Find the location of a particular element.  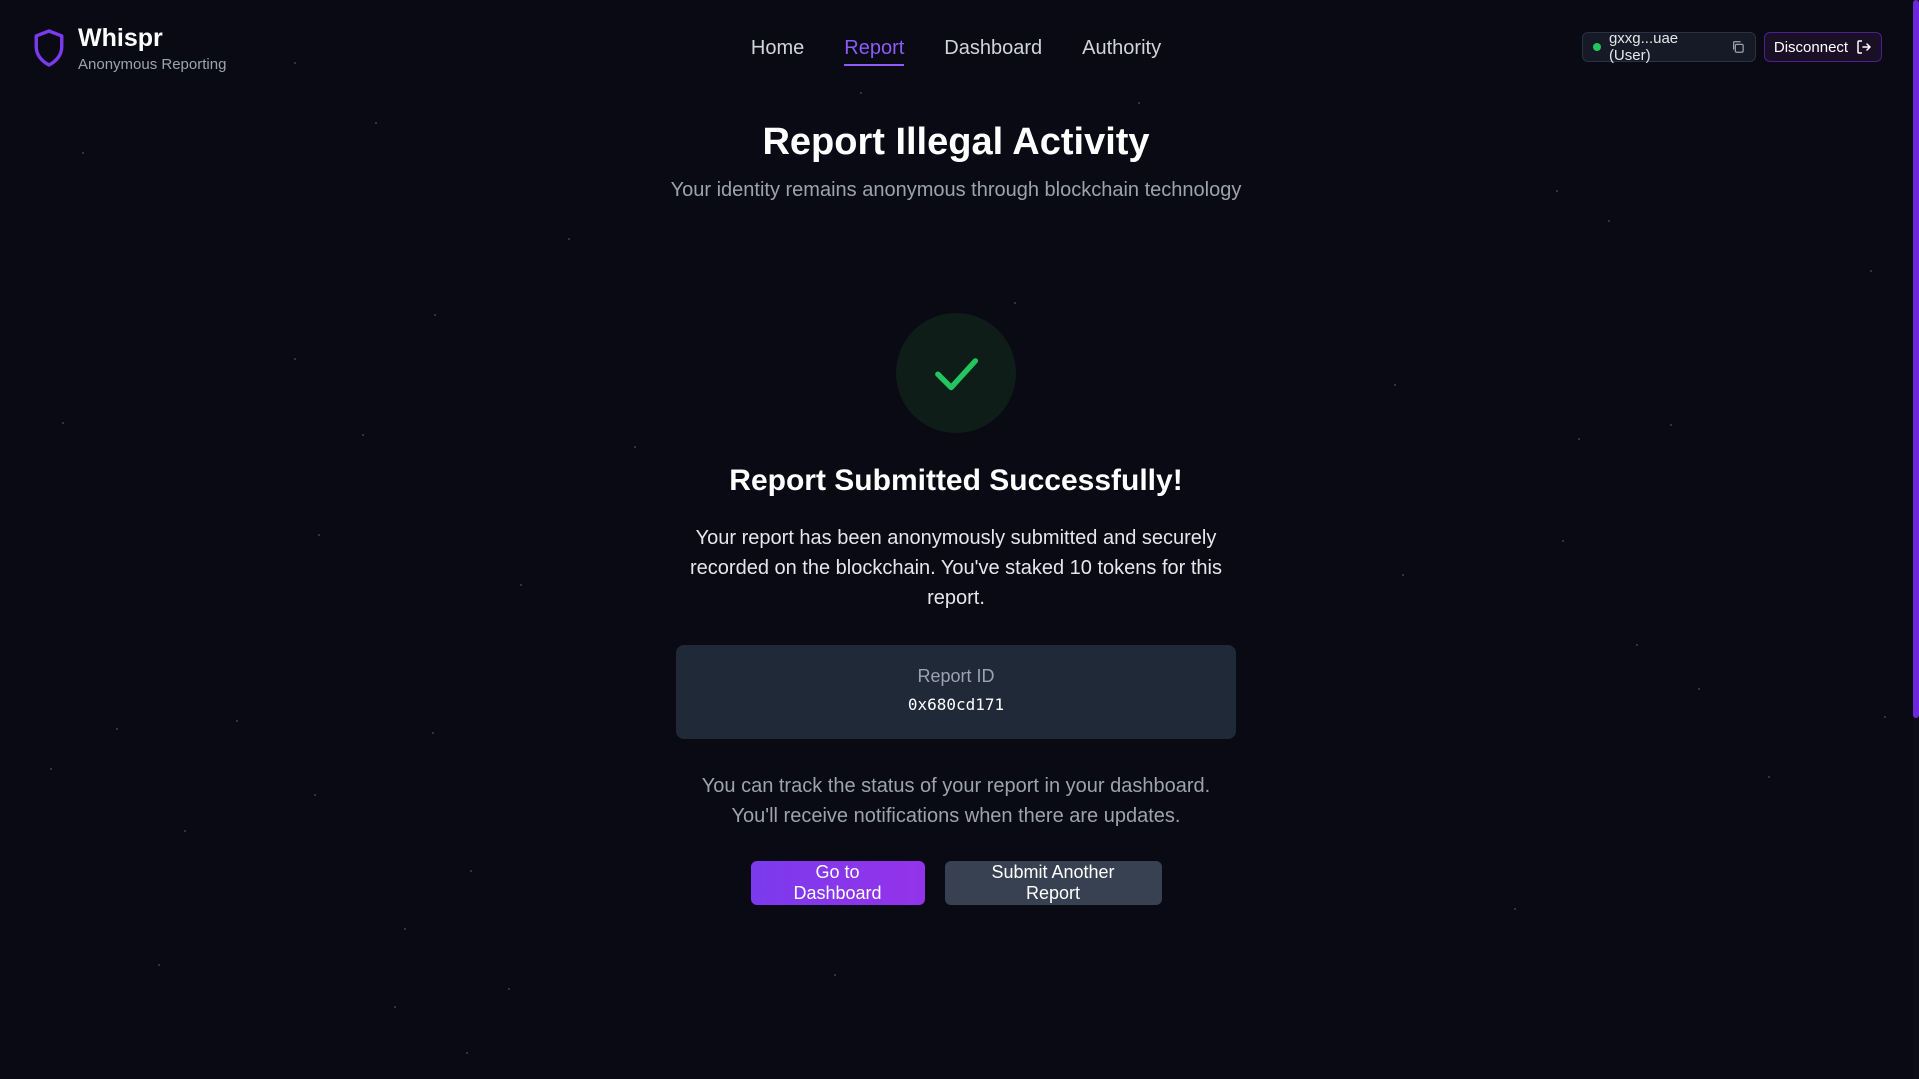

success-badge is located at coordinates (956, 373).